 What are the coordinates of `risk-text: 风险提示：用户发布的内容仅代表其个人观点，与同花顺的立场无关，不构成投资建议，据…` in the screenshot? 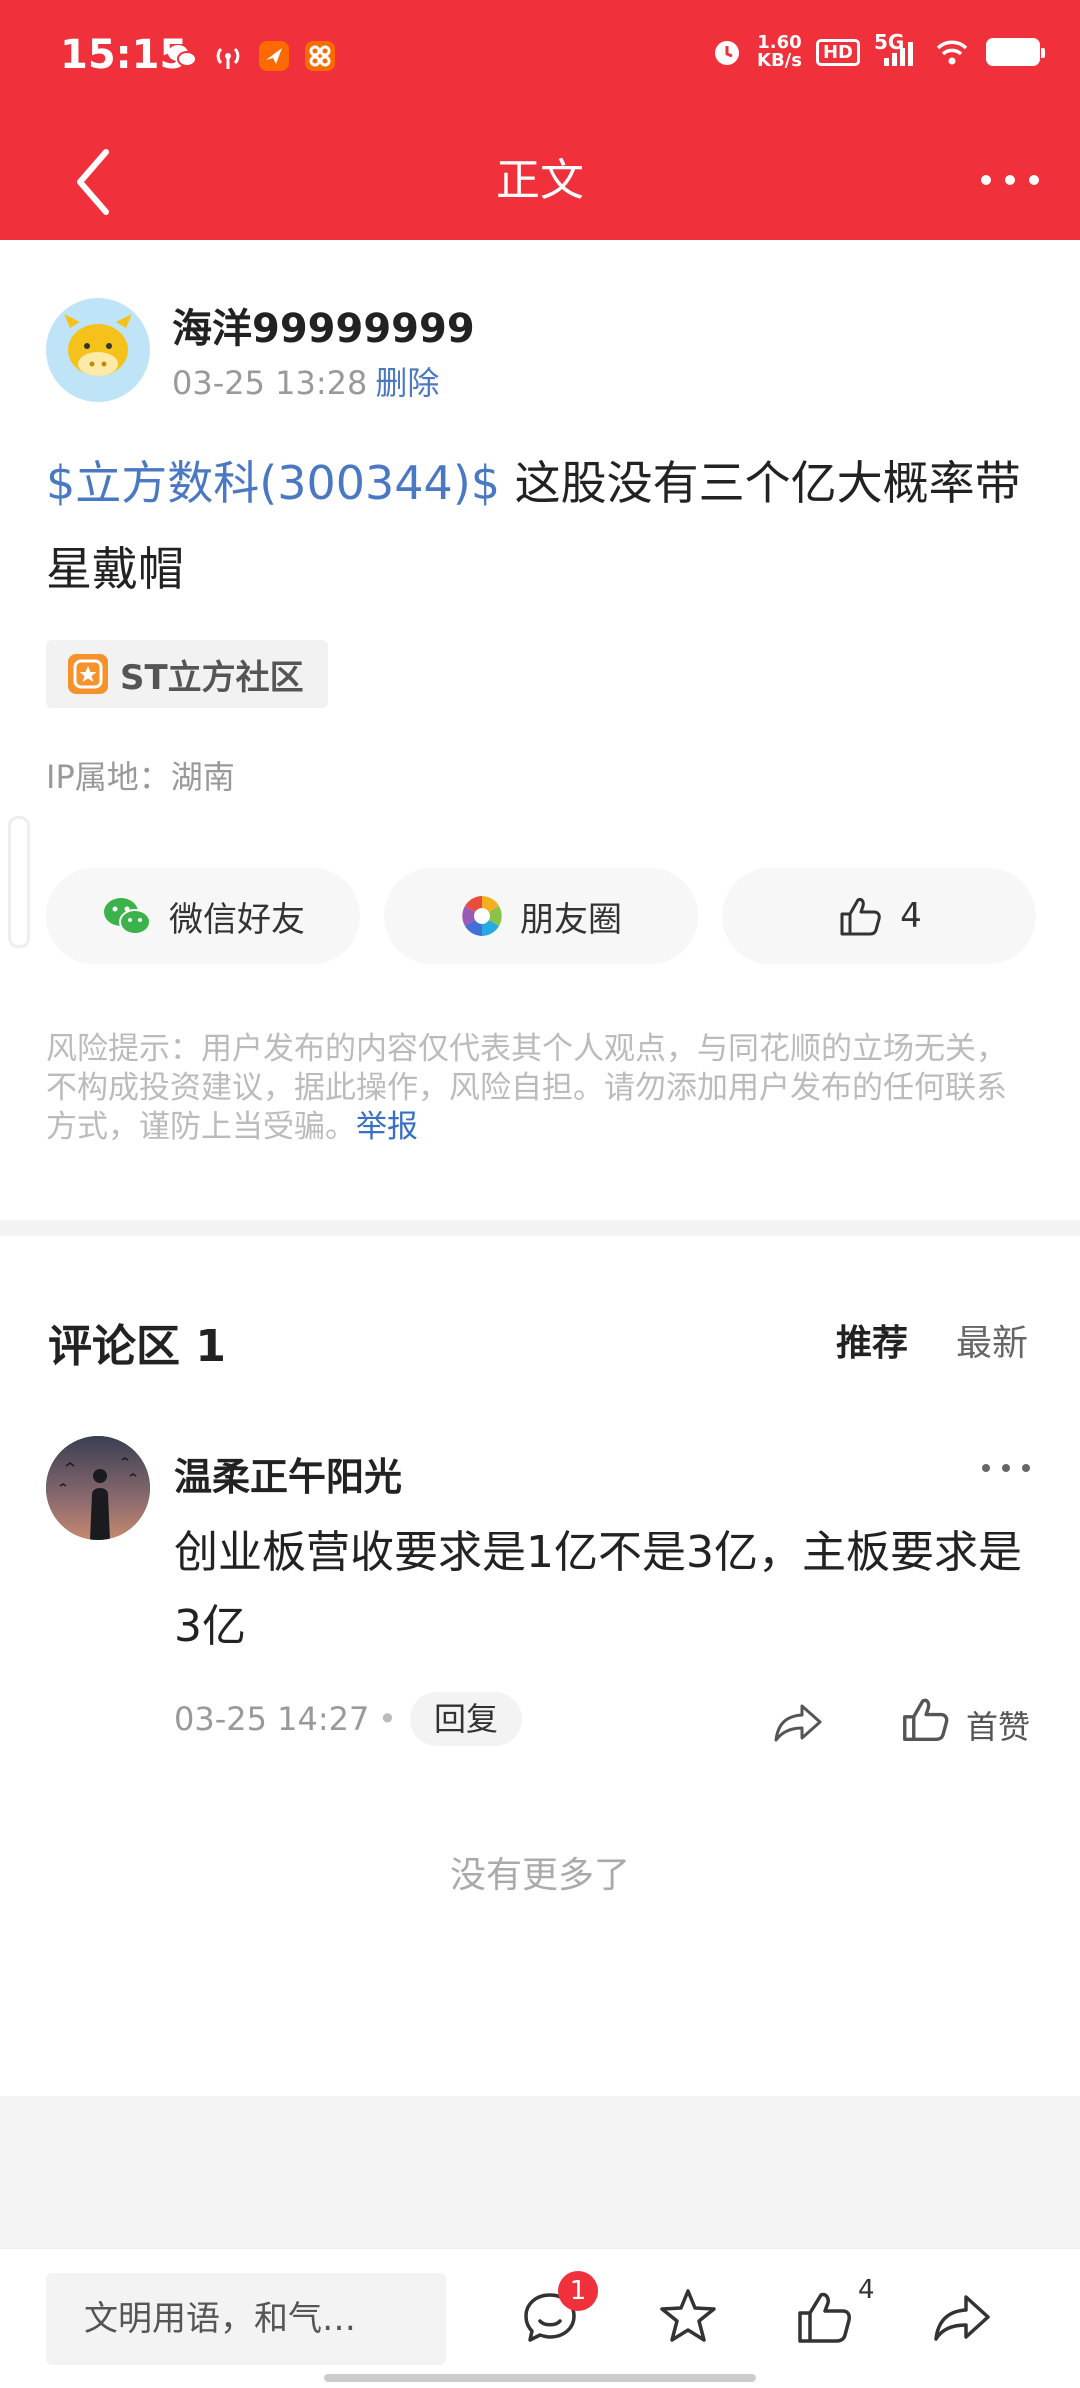 It's located at (526, 1088).